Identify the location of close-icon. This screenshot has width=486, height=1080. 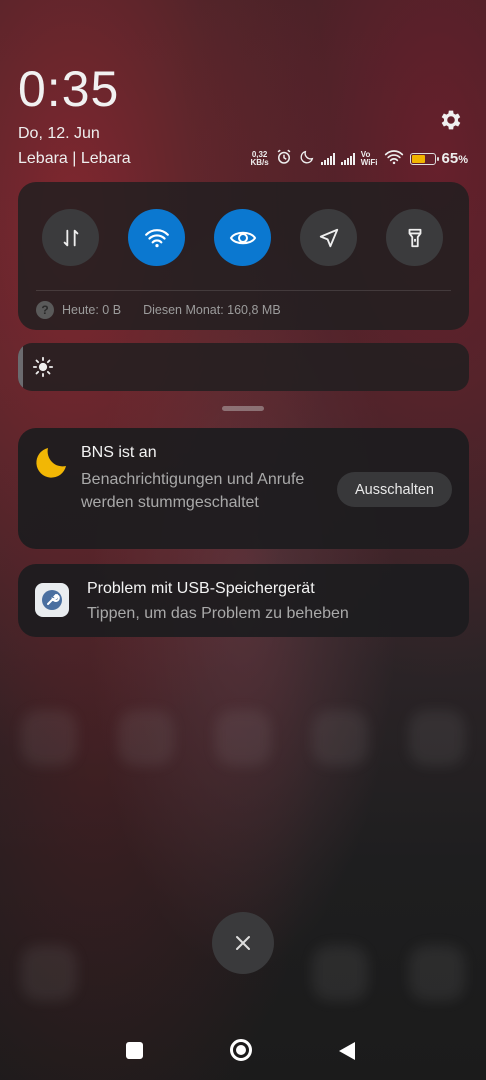
(243, 943).